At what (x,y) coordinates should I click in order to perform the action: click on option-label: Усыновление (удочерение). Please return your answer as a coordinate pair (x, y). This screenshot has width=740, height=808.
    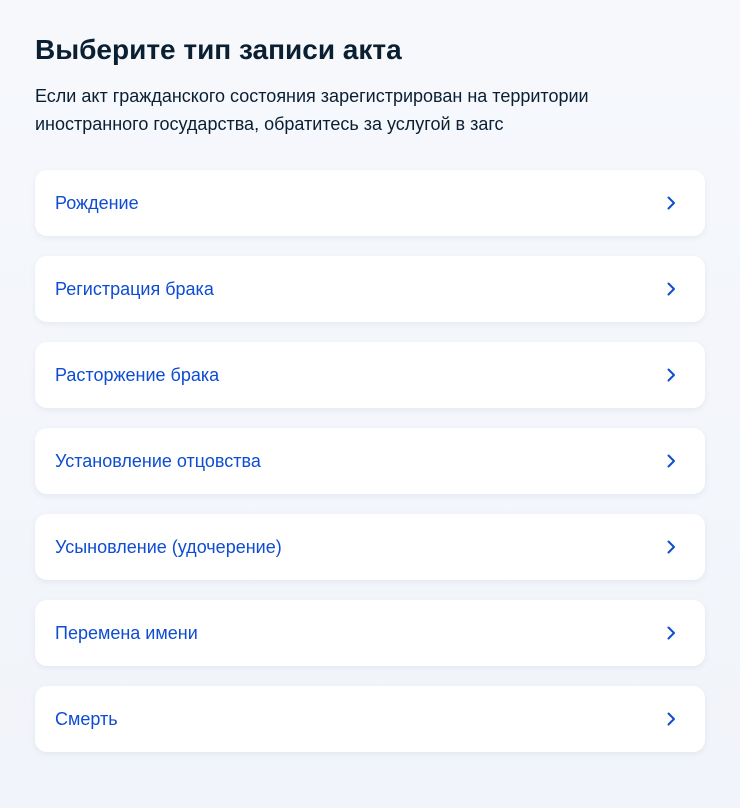
    Looking at the image, I should click on (168, 547).